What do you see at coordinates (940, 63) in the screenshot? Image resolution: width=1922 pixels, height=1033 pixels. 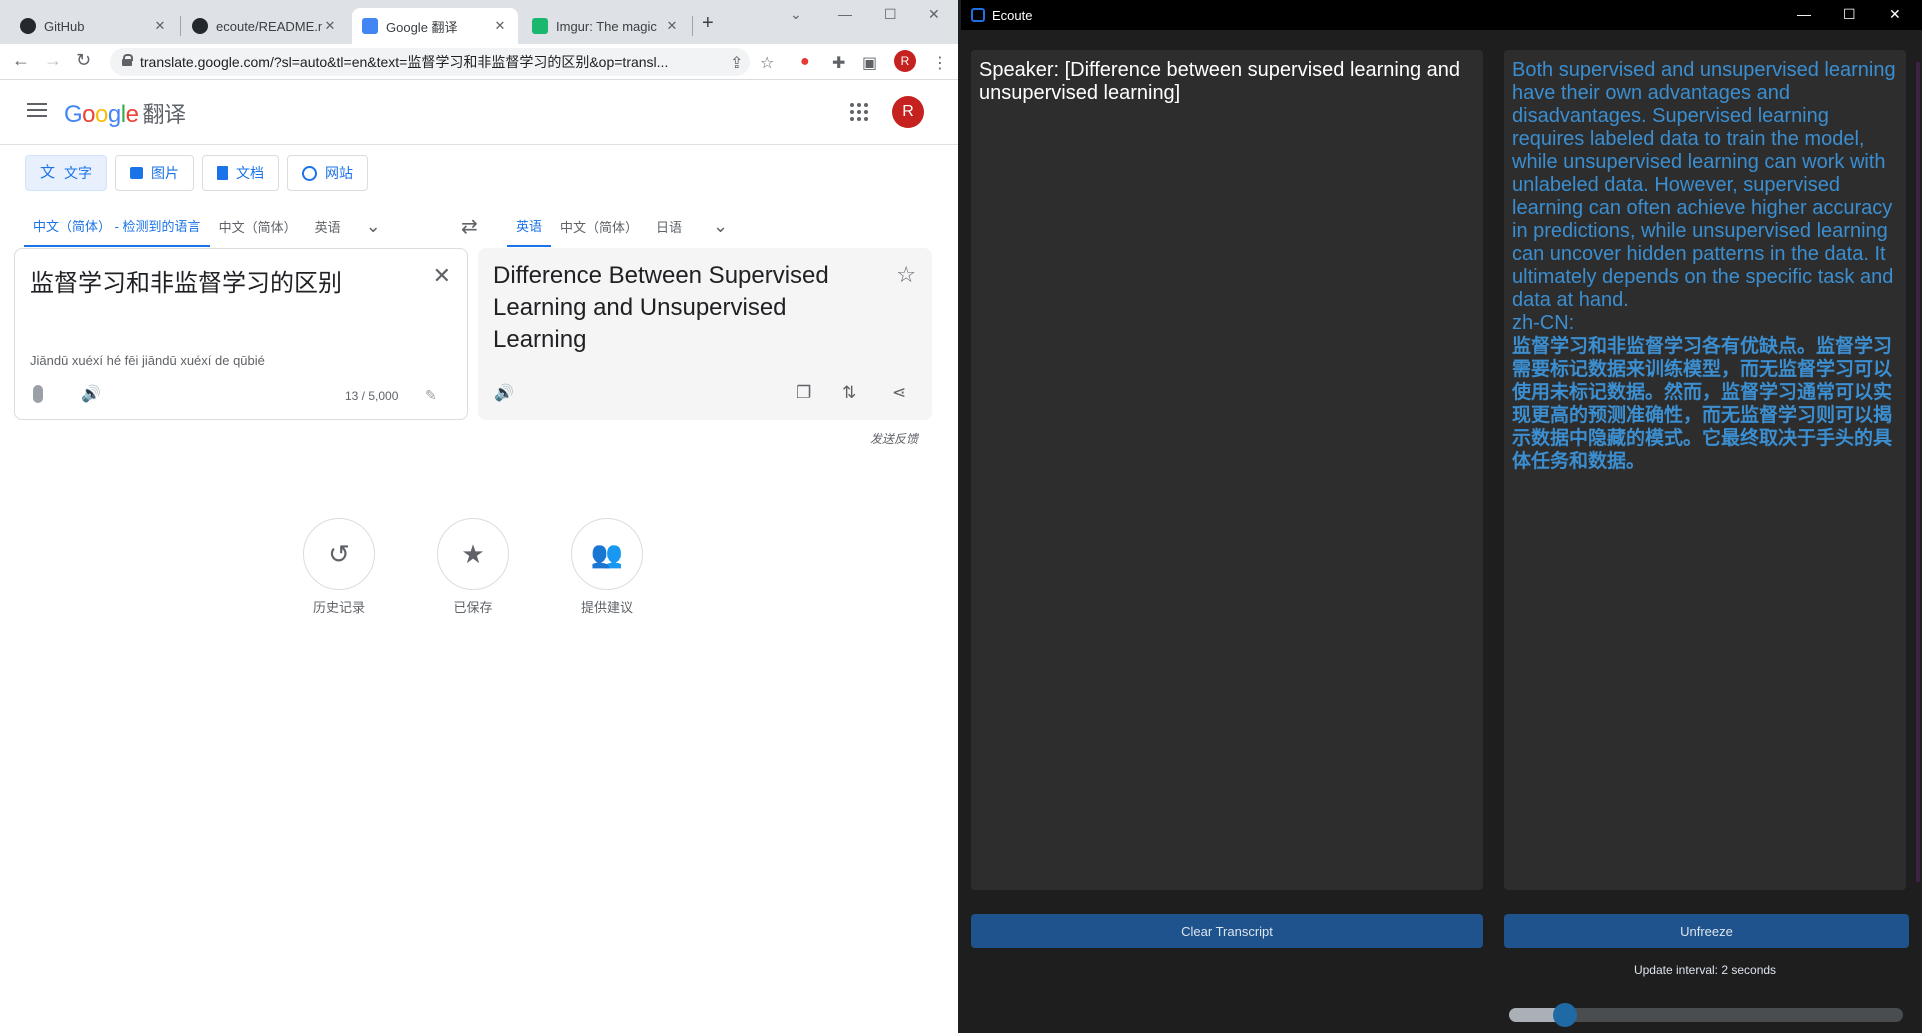 I see `menu-kebab-icon: ⋮` at bounding box center [940, 63].